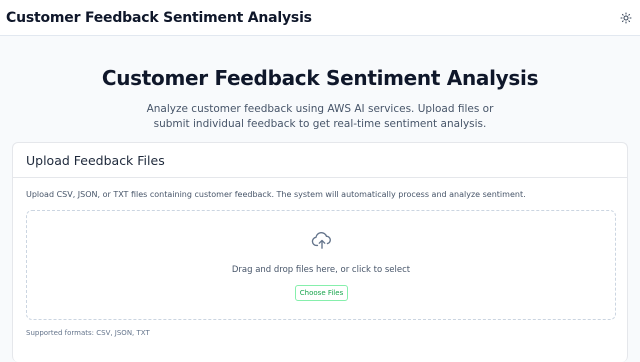 Image resolution: width=640 pixels, height=362 pixels. Describe the element at coordinates (159, 18) in the screenshot. I see `app-brand: Customer Feedback Sentiment Analysis` at that location.